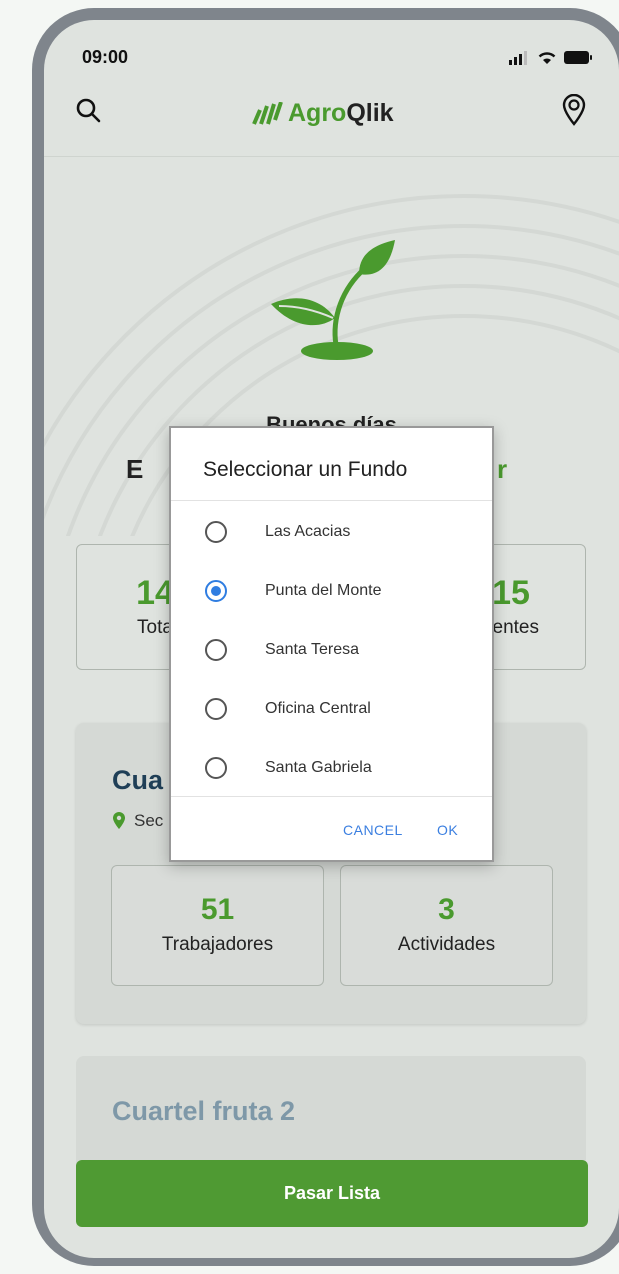 This screenshot has height=1274, width=619. What do you see at coordinates (138, 780) in the screenshot?
I see `cuartel-title: Cua` at bounding box center [138, 780].